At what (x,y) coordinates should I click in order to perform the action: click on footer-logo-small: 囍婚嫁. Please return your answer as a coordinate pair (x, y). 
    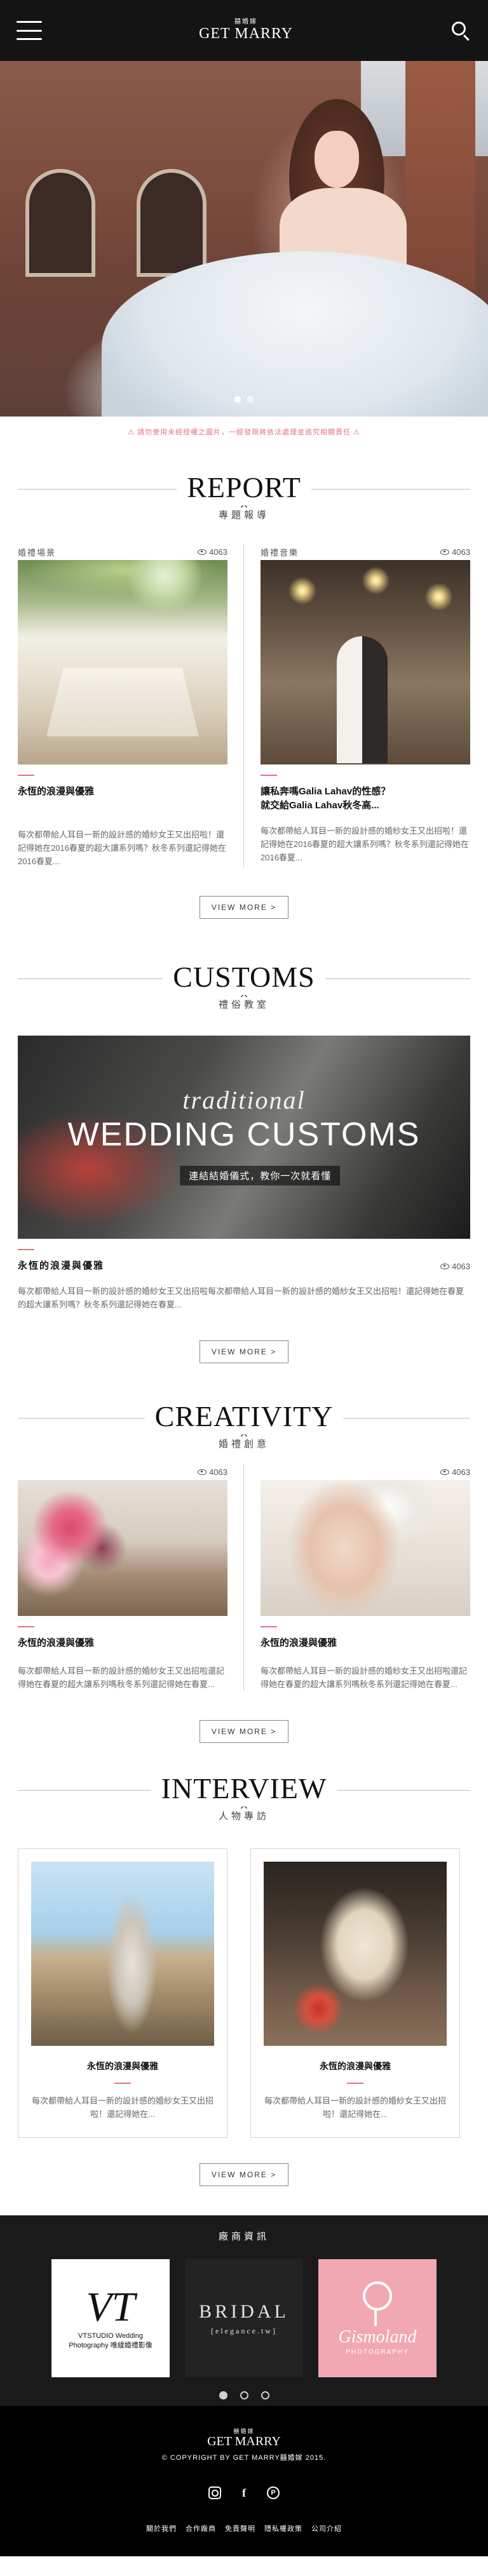
    Looking at the image, I should click on (244, 2431).